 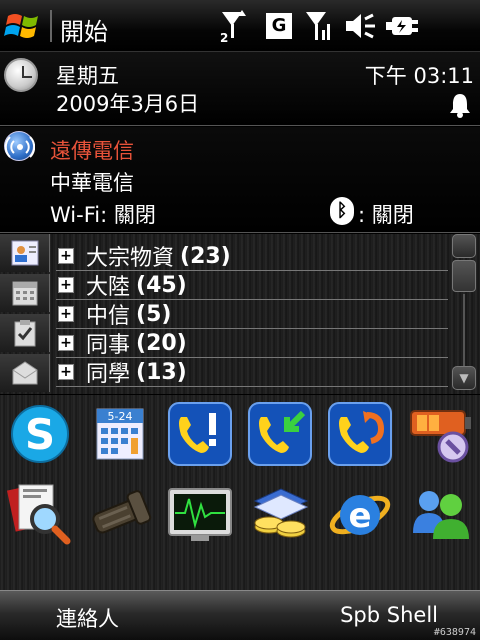 What do you see at coordinates (386, 214) in the screenshot?
I see `bluetooth-status: : 關閉` at bounding box center [386, 214].